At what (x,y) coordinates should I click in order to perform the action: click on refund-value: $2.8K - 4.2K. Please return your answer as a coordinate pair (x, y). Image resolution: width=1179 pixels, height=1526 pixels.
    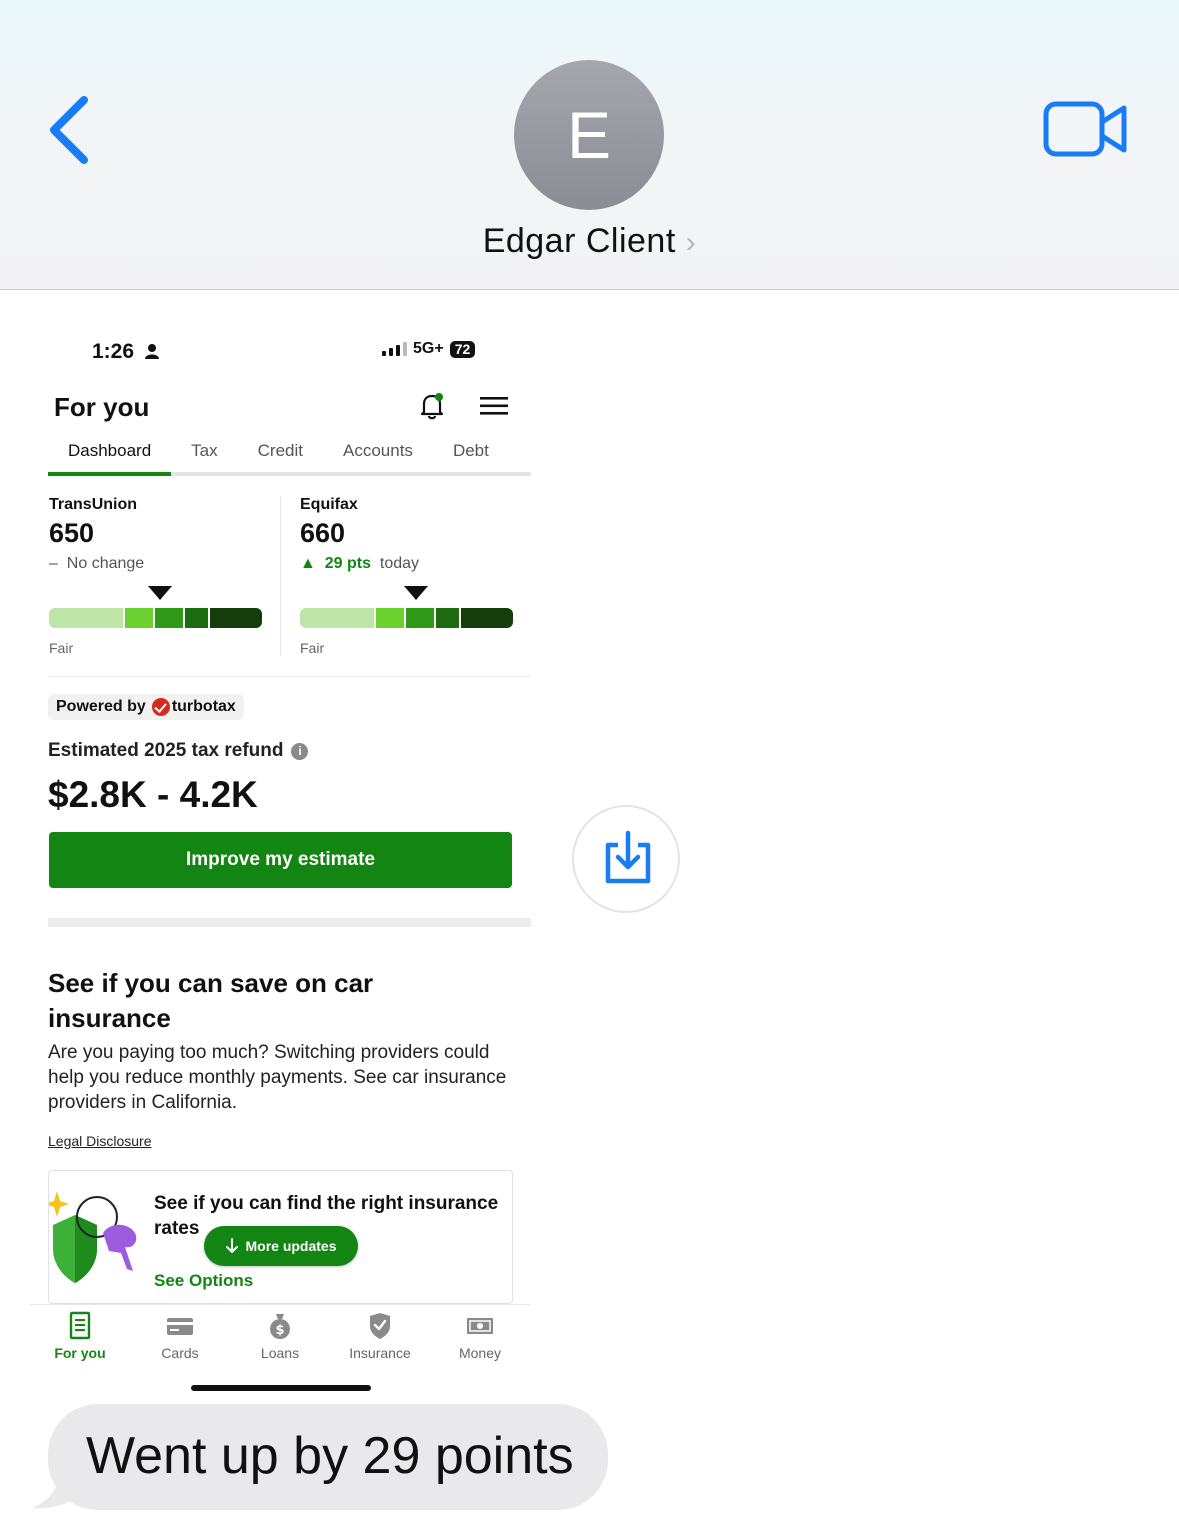
    Looking at the image, I should click on (153, 794).